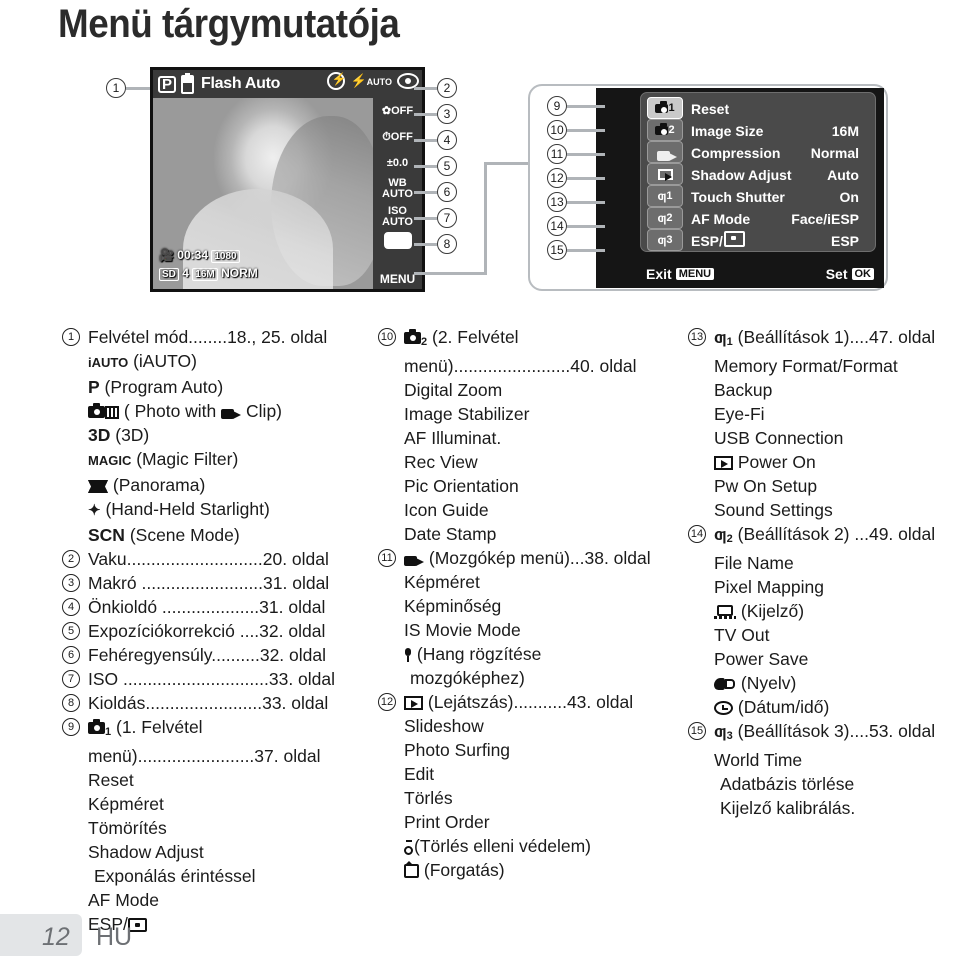 Image resolution: width=960 pixels, height=966 pixels. Describe the element at coordinates (777, 153) in the screenshot. I see `menu-row-compression: Compression Normal` at that location.